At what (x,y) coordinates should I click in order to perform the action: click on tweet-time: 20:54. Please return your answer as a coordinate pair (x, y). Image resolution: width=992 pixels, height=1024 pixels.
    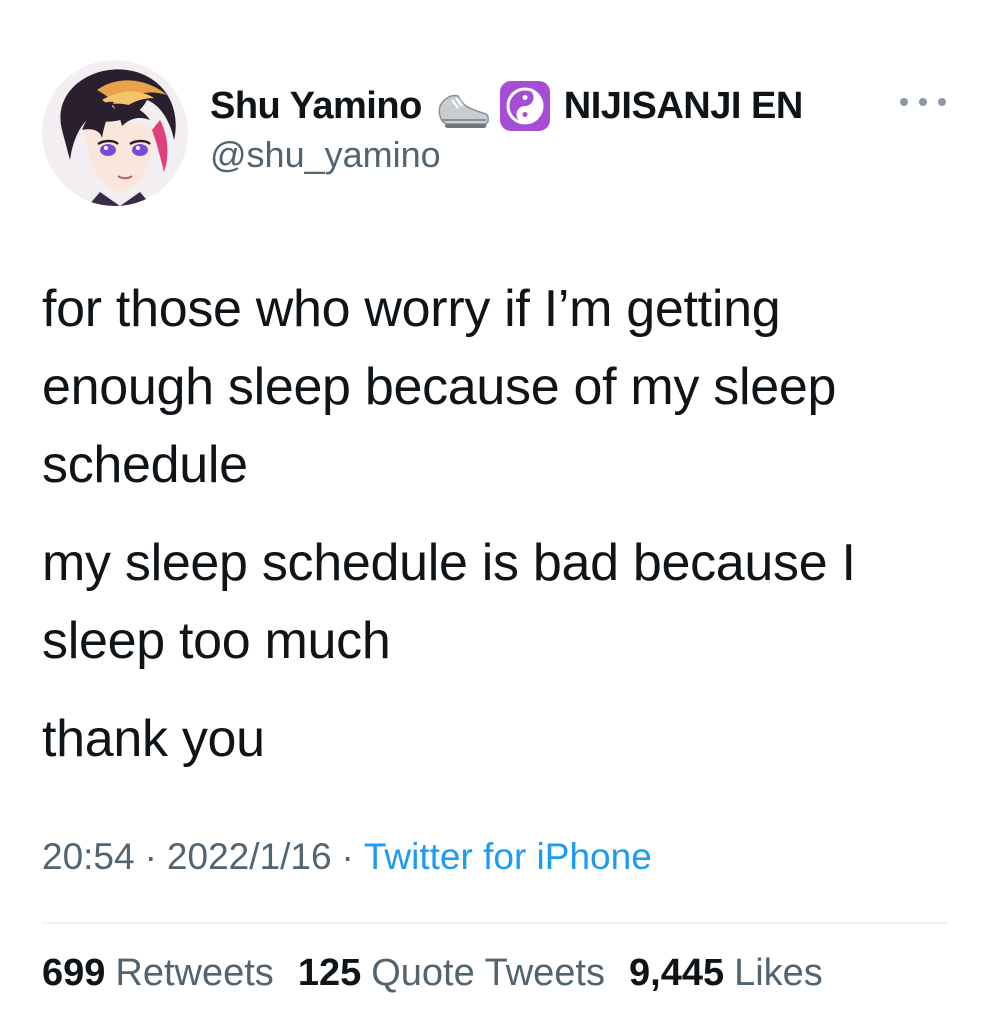
    Looking at the image, I should click on (88, 856).